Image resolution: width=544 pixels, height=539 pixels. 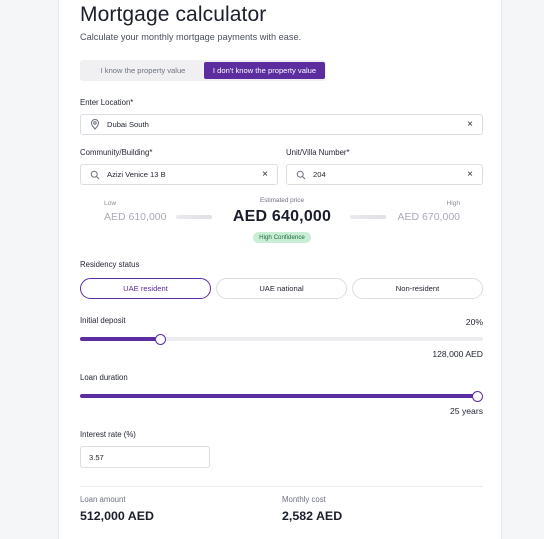 I want to click on location-clear-button: ×, so click(x=470, y=124).